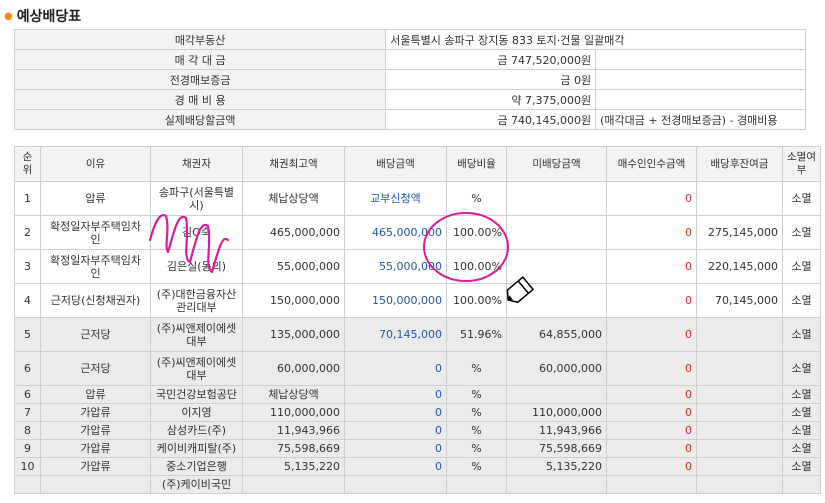 The image size is (825, 503). I want to click on table-row: 6 근저당 (주)씨앤제이에셋대부 60,000,000 0% 60,000,000 0 소멸, so click(417, 368).